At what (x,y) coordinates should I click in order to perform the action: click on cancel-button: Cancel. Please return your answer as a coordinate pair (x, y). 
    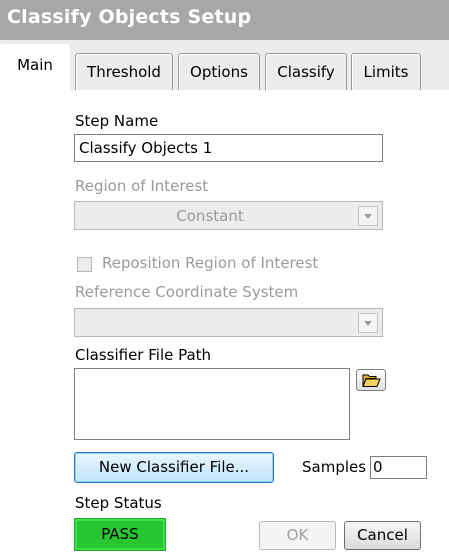
    Looking at the image, I should click on (382, 535).